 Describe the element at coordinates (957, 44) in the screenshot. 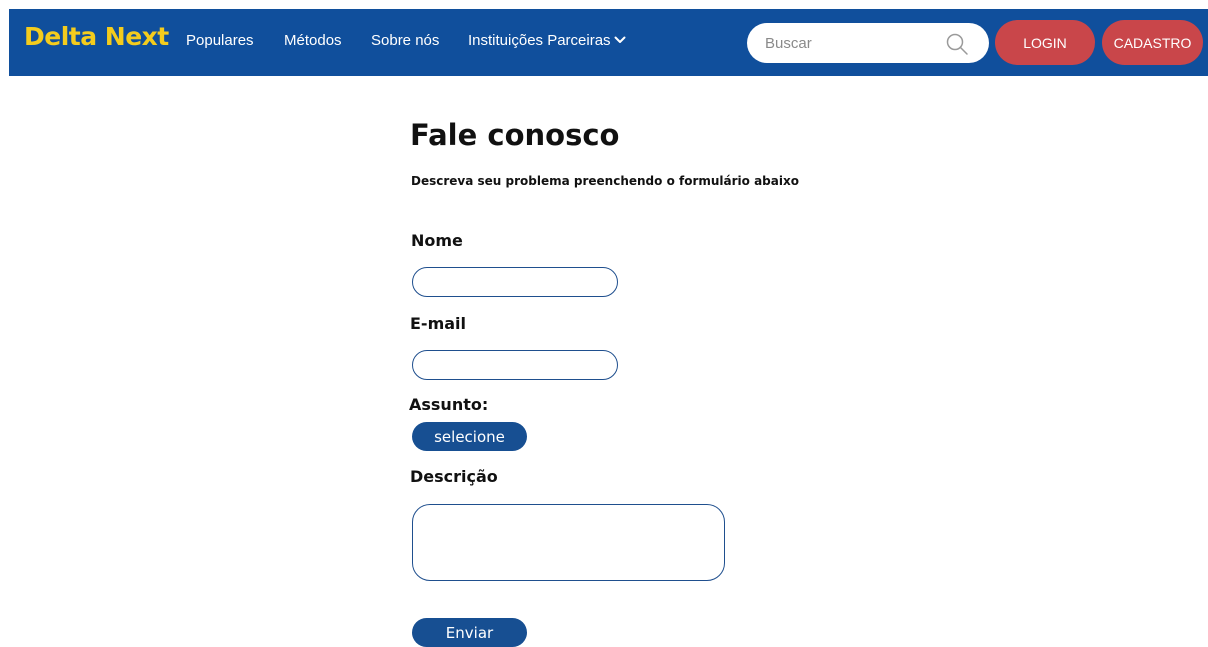

I see `search-icon` at that location.